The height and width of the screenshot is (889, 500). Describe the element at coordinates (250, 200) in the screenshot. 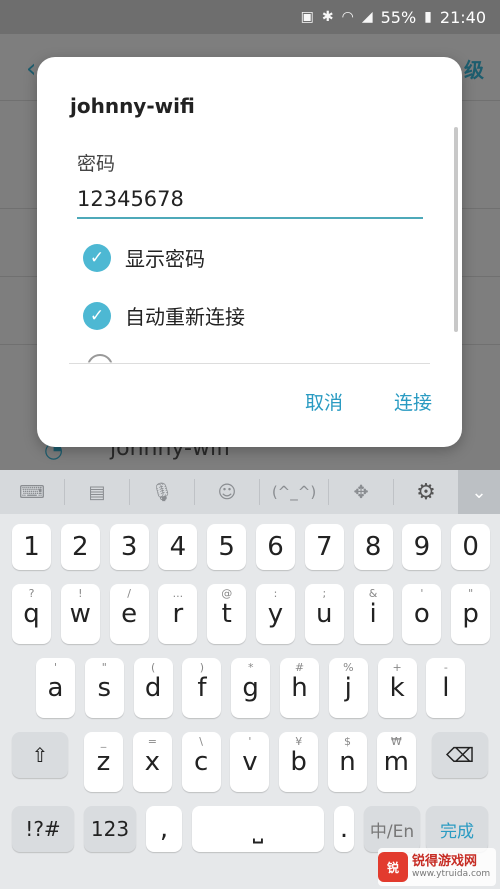

I see `password-input` at that location.